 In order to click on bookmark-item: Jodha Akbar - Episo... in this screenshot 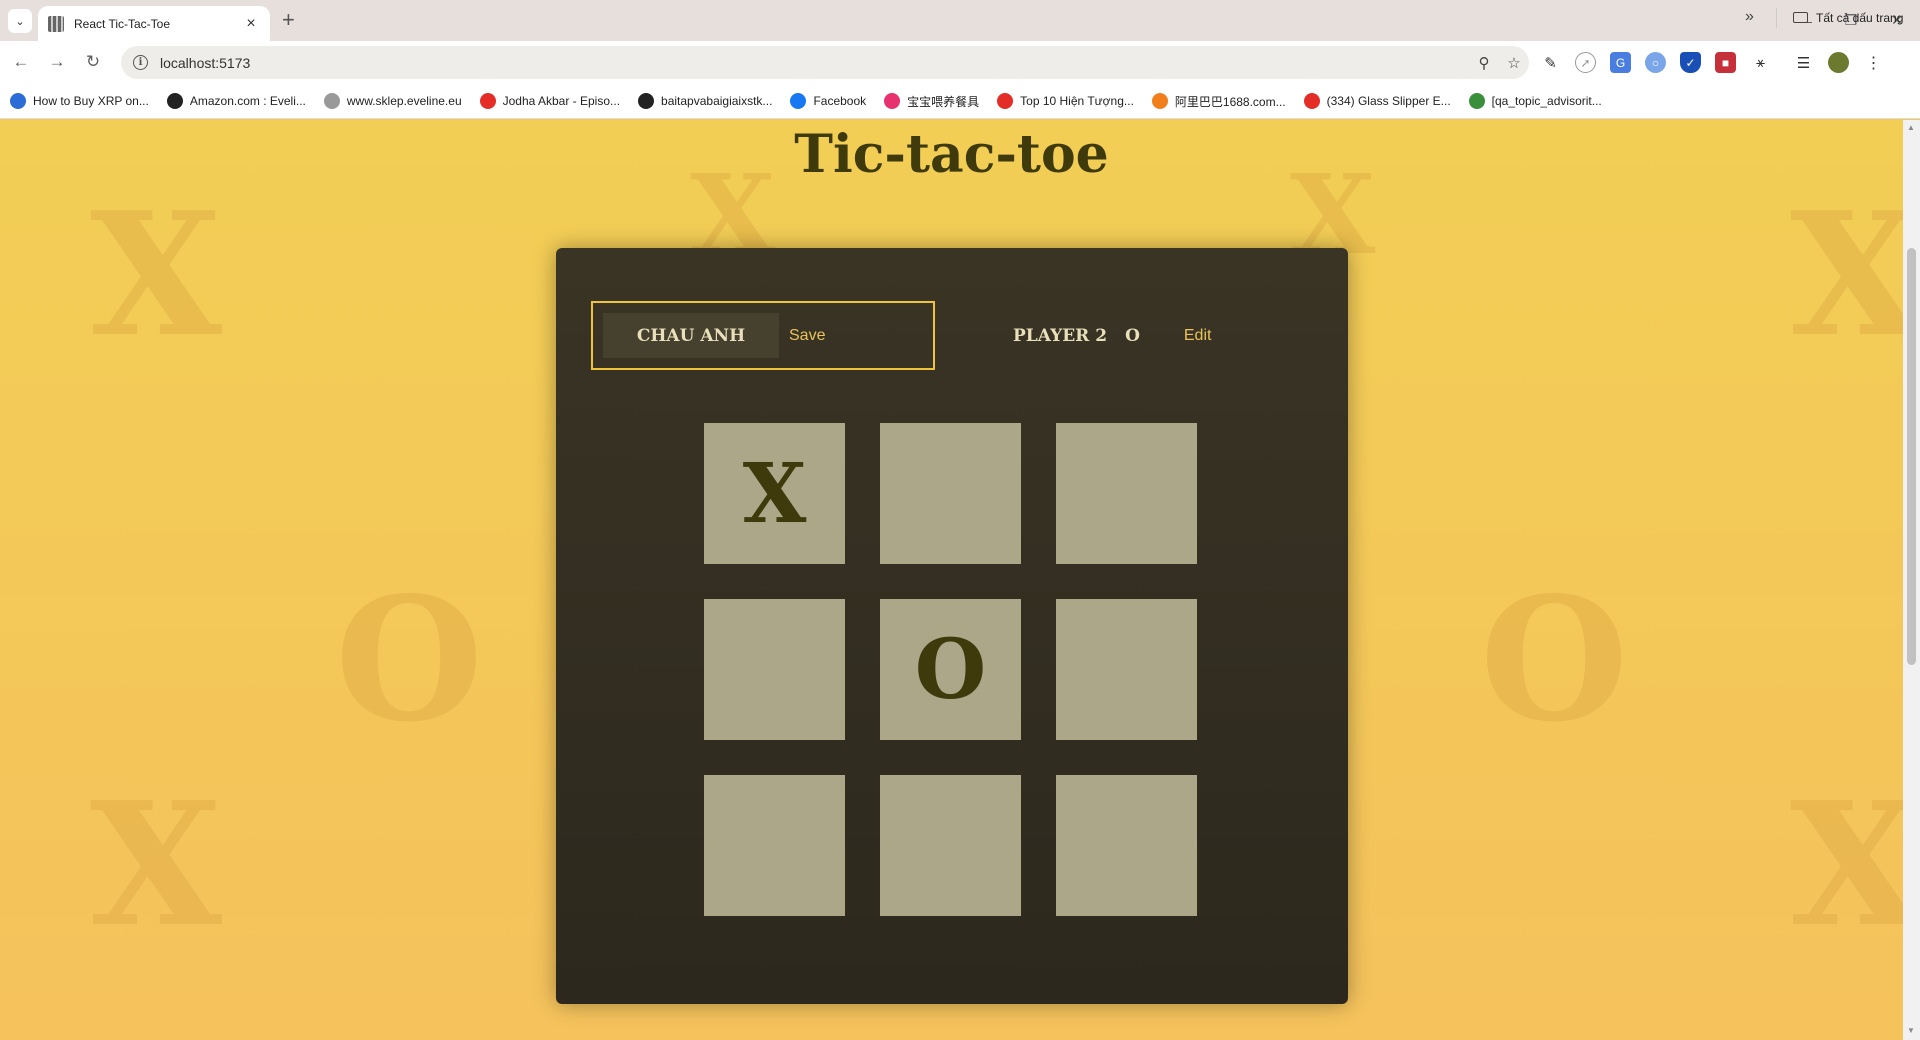, I will do `click(550, 101)`.